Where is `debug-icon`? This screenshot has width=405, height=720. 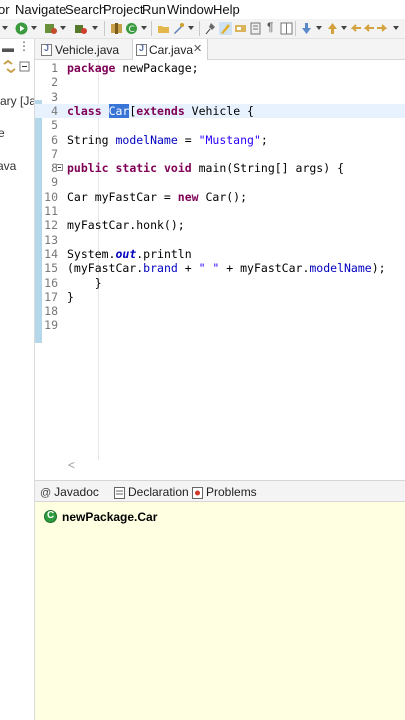
debug-icon is located at coordinates (80, 28).